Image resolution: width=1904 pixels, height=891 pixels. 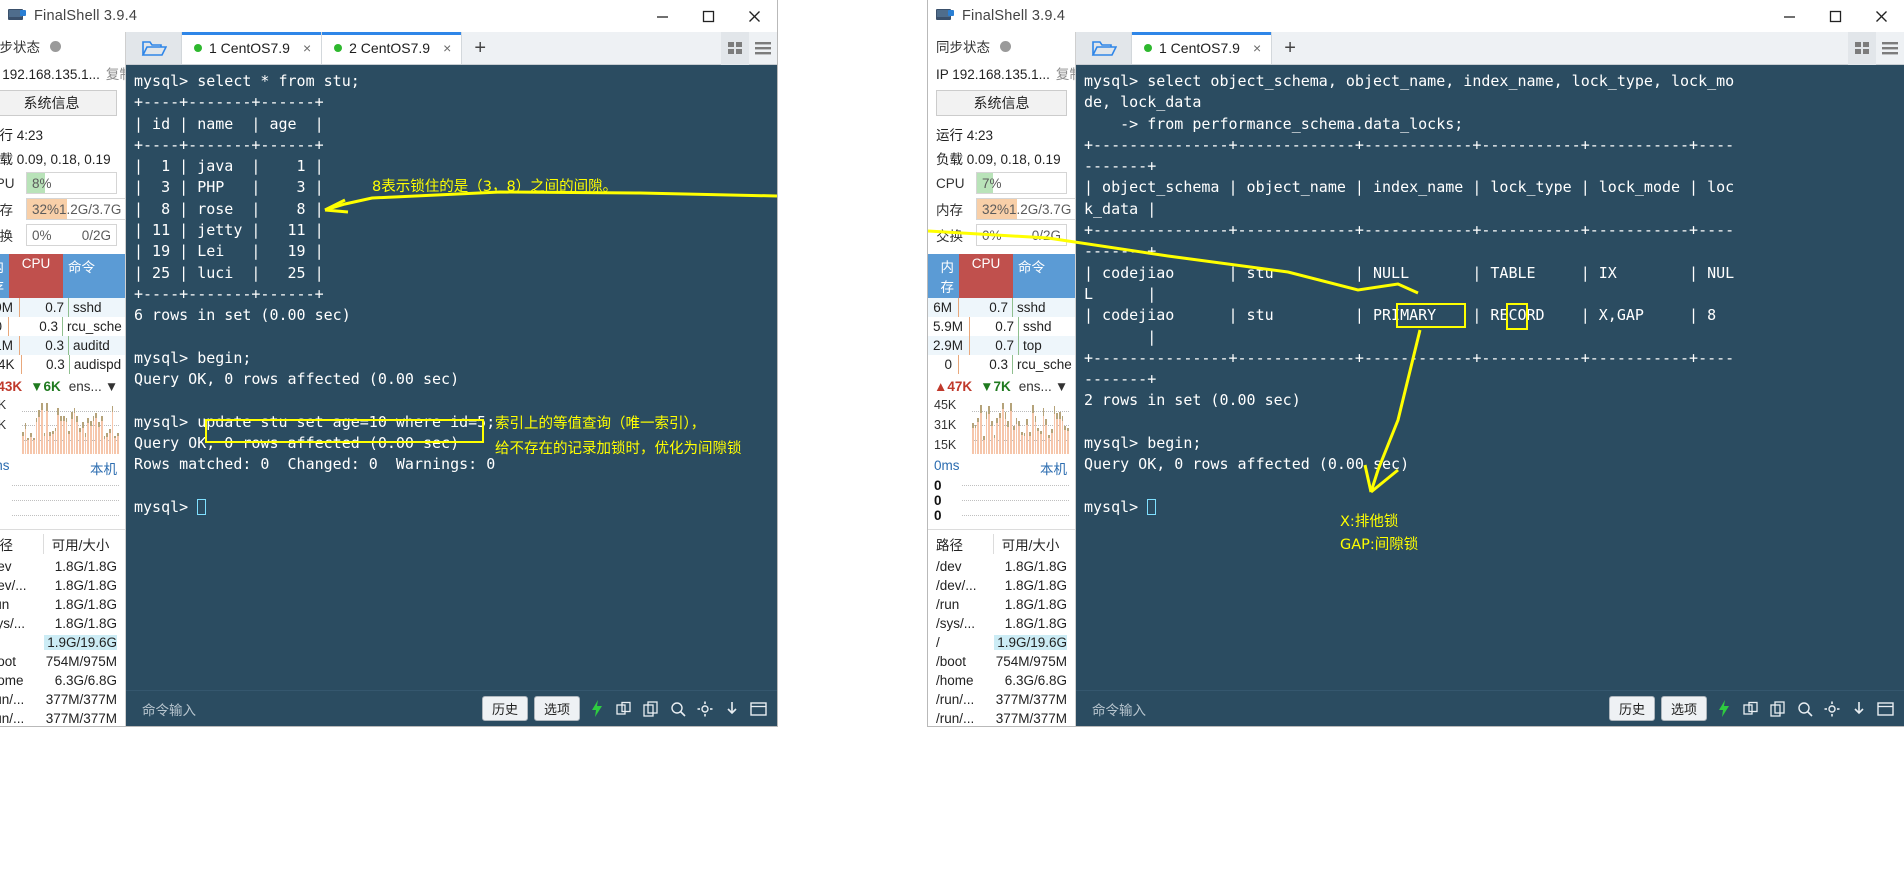 I want to click on terminal-line: | 3 | PHP | 3 |, so click(x=229, y=187).